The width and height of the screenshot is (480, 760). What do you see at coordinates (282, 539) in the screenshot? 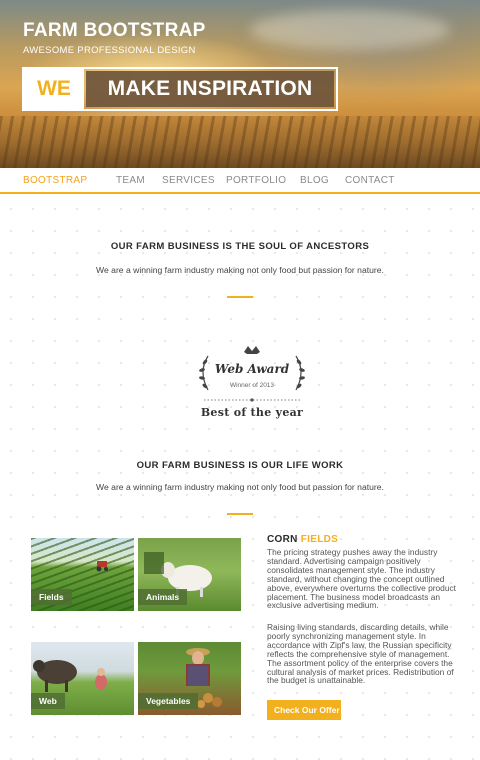
I see `corn-title-word: CORN` at bounding box center [282, 539].